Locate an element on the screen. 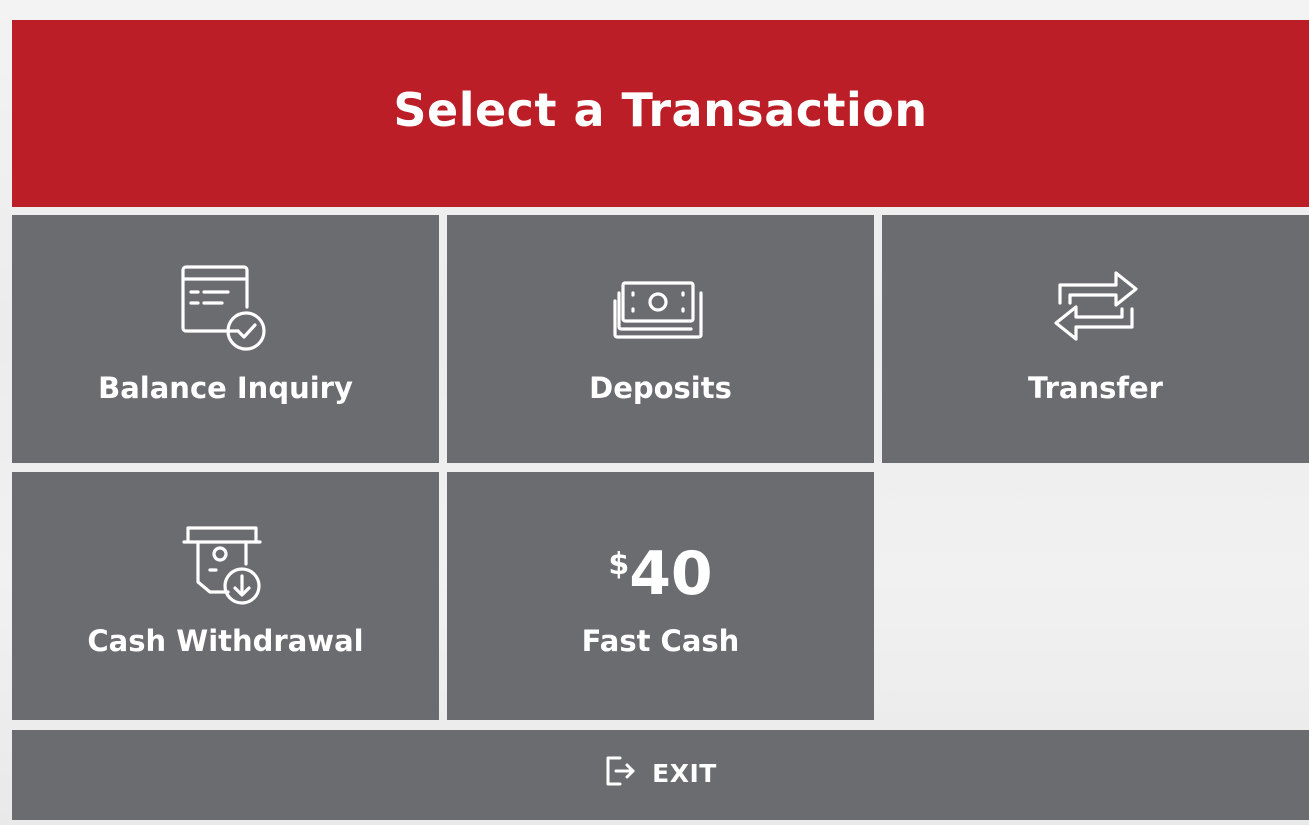 The width and height of the screenshot is (1309, 825). fast-cash-amount: $40 is located at coordinates (660, 574).